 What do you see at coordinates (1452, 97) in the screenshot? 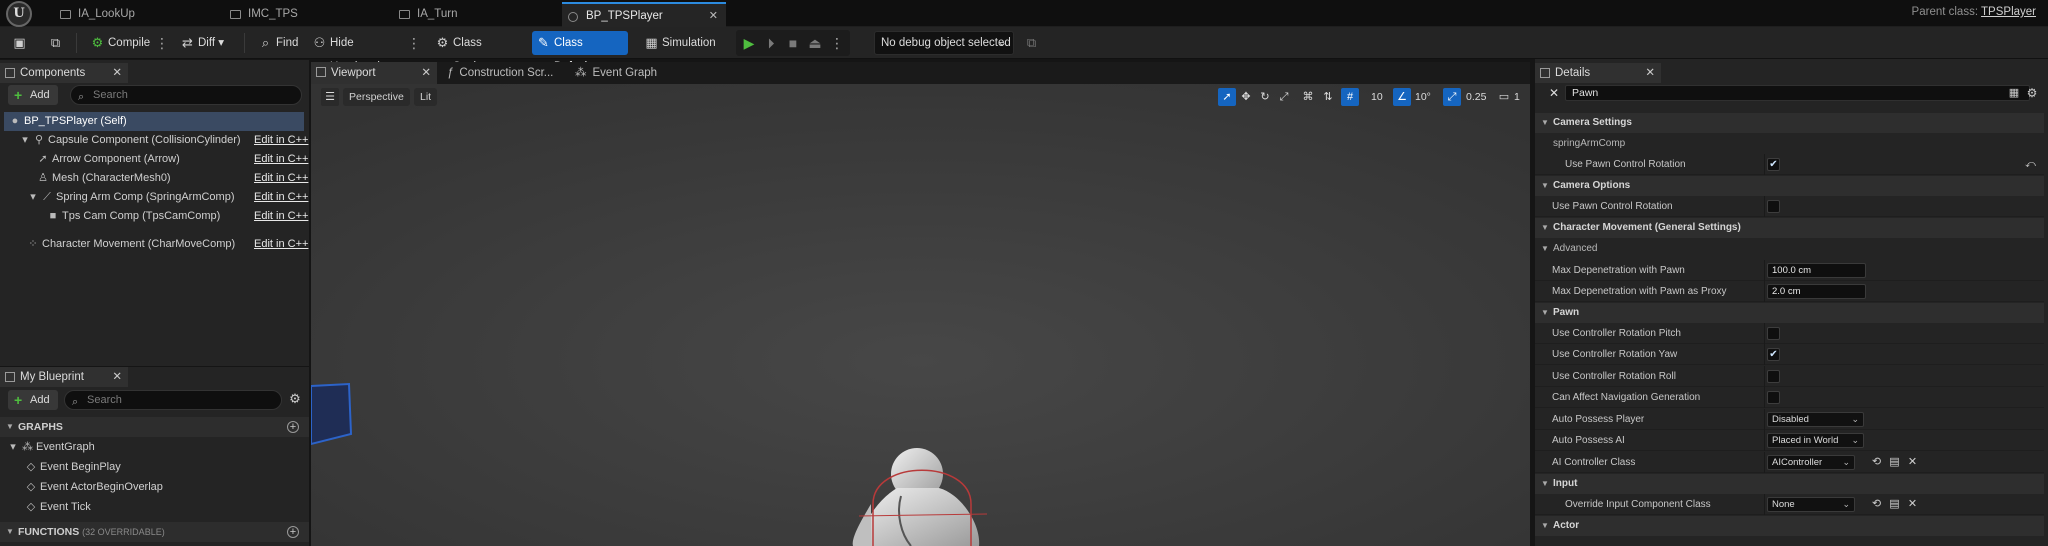
I see `scale-snap-icon: ⤢` at bounding box center [1452, 97].